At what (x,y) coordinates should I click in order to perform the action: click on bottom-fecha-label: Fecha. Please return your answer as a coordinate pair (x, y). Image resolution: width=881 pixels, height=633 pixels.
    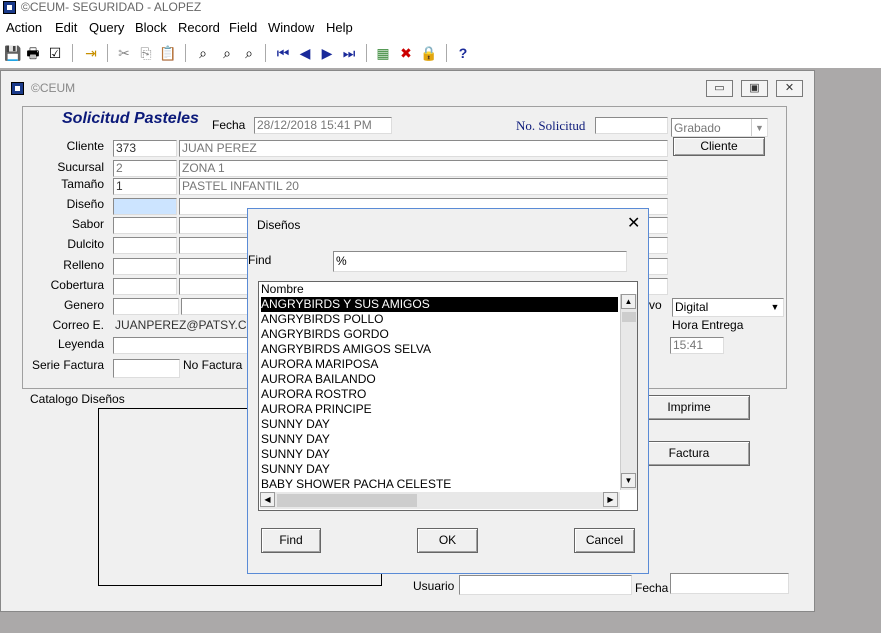
    Looking at the image, I should click on (652, 588).